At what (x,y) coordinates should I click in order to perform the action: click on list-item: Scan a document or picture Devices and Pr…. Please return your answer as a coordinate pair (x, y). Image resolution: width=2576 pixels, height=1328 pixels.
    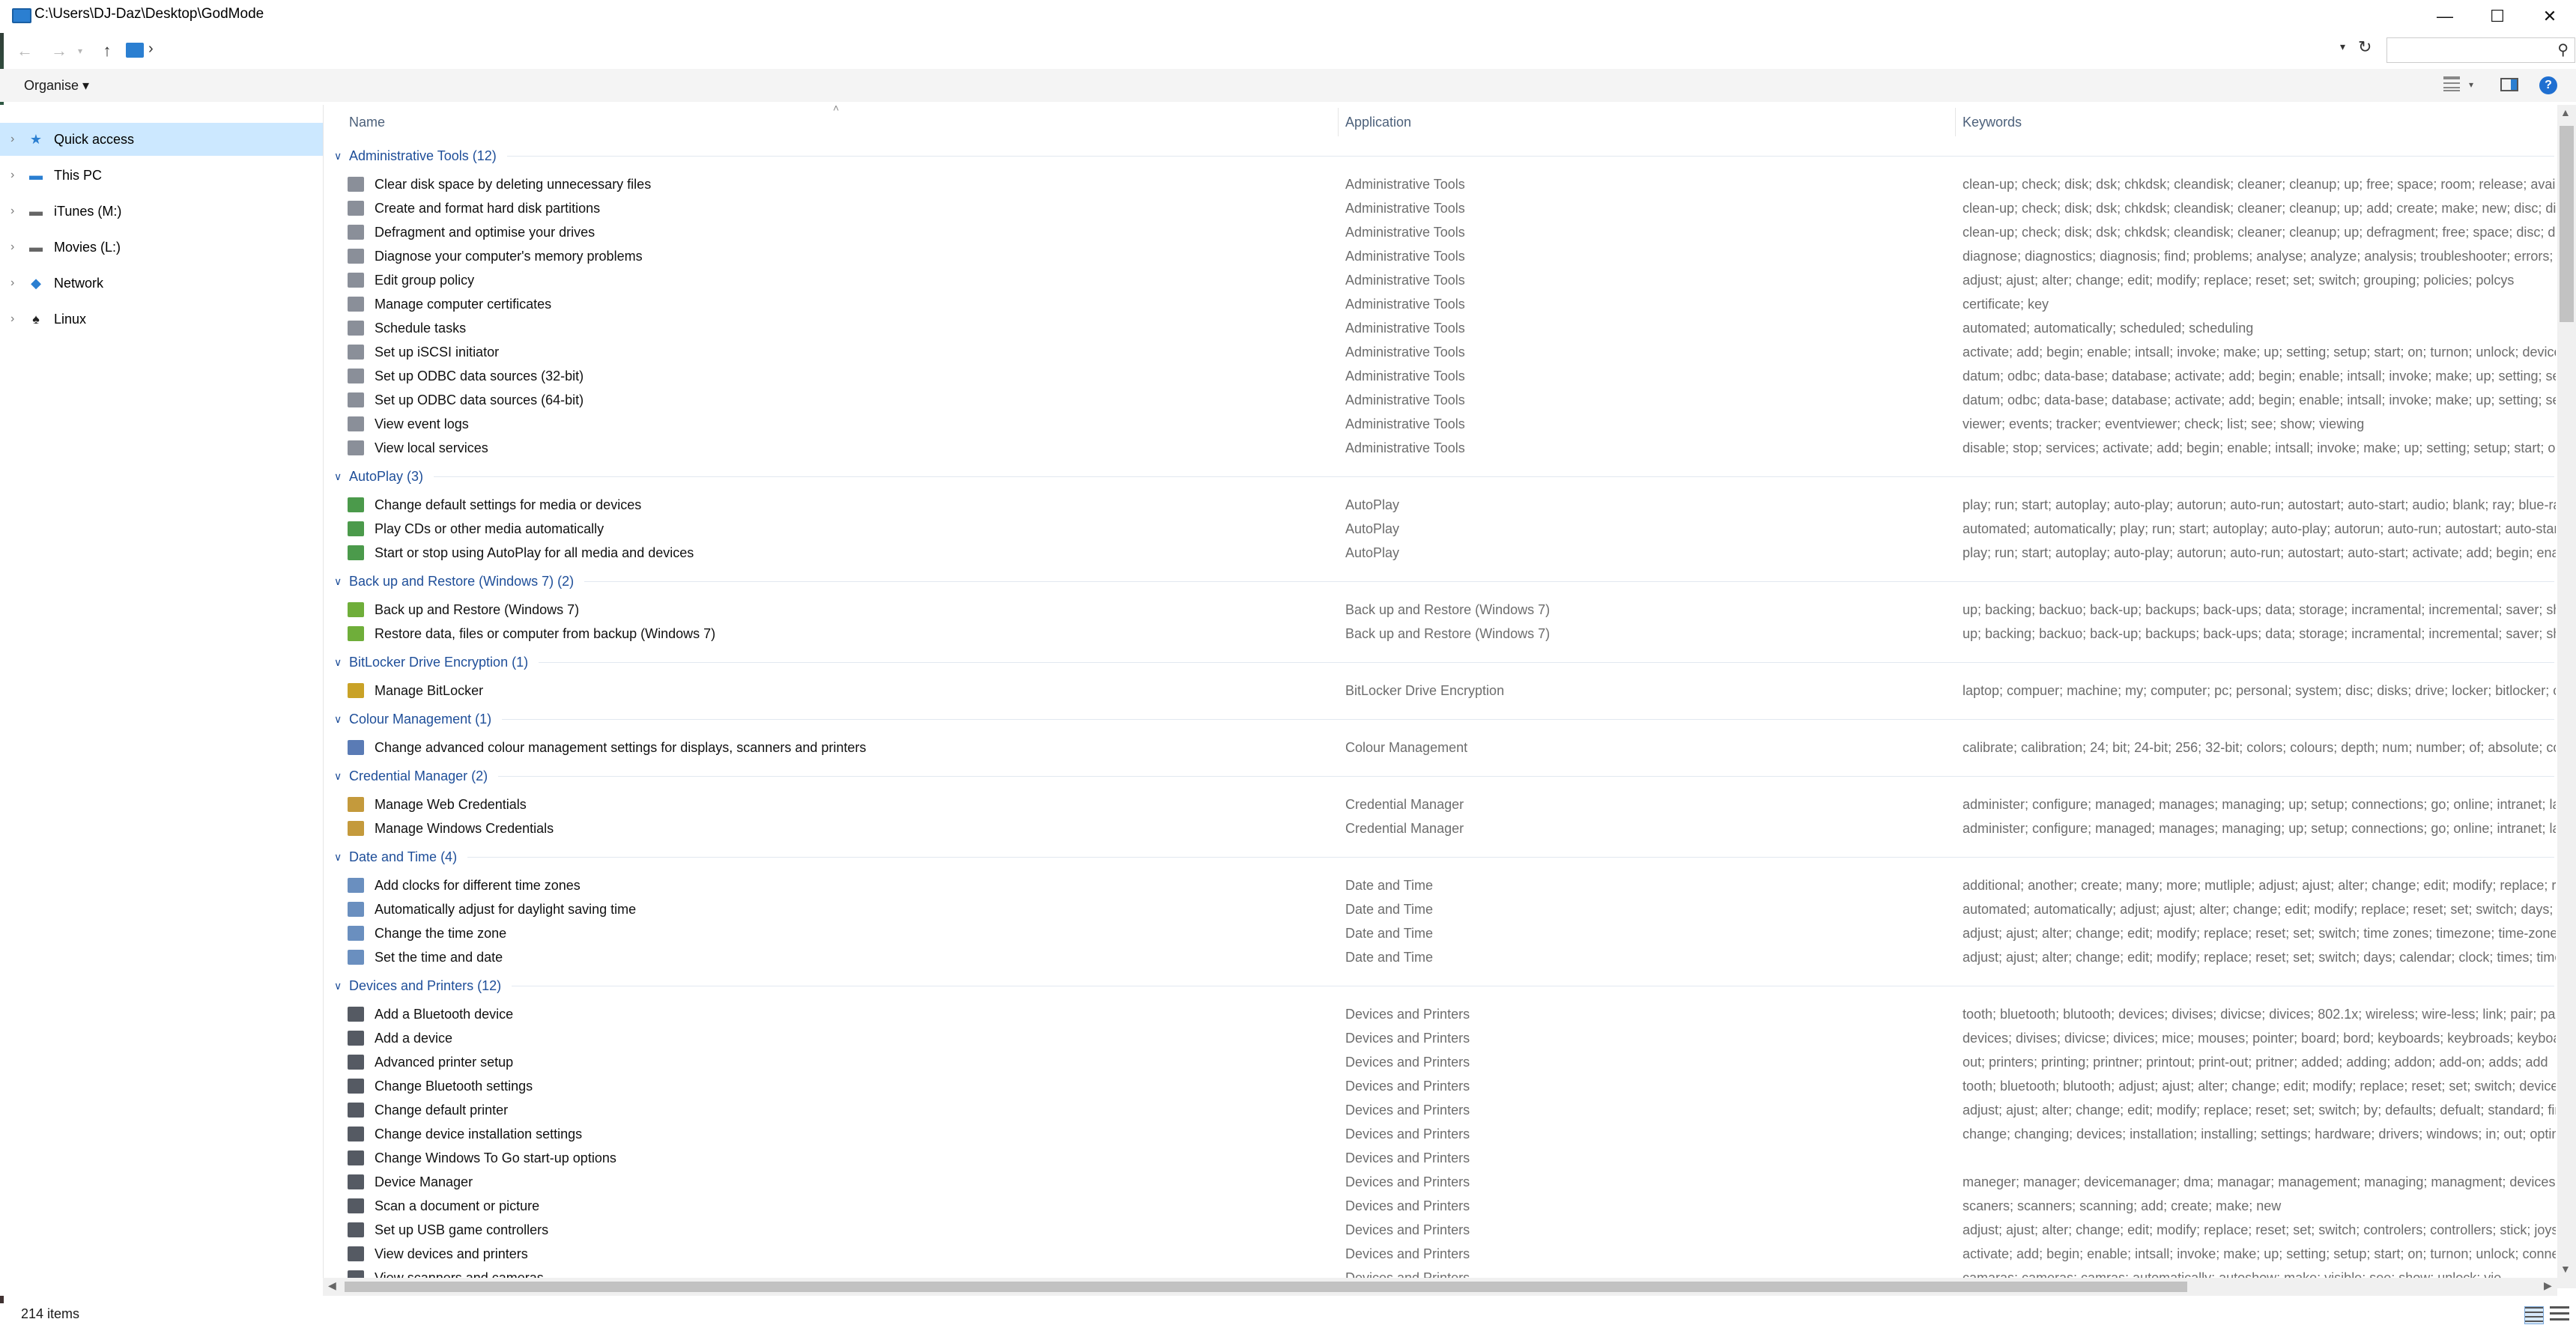
    Looking at the image, I should click on (1443, 1206).